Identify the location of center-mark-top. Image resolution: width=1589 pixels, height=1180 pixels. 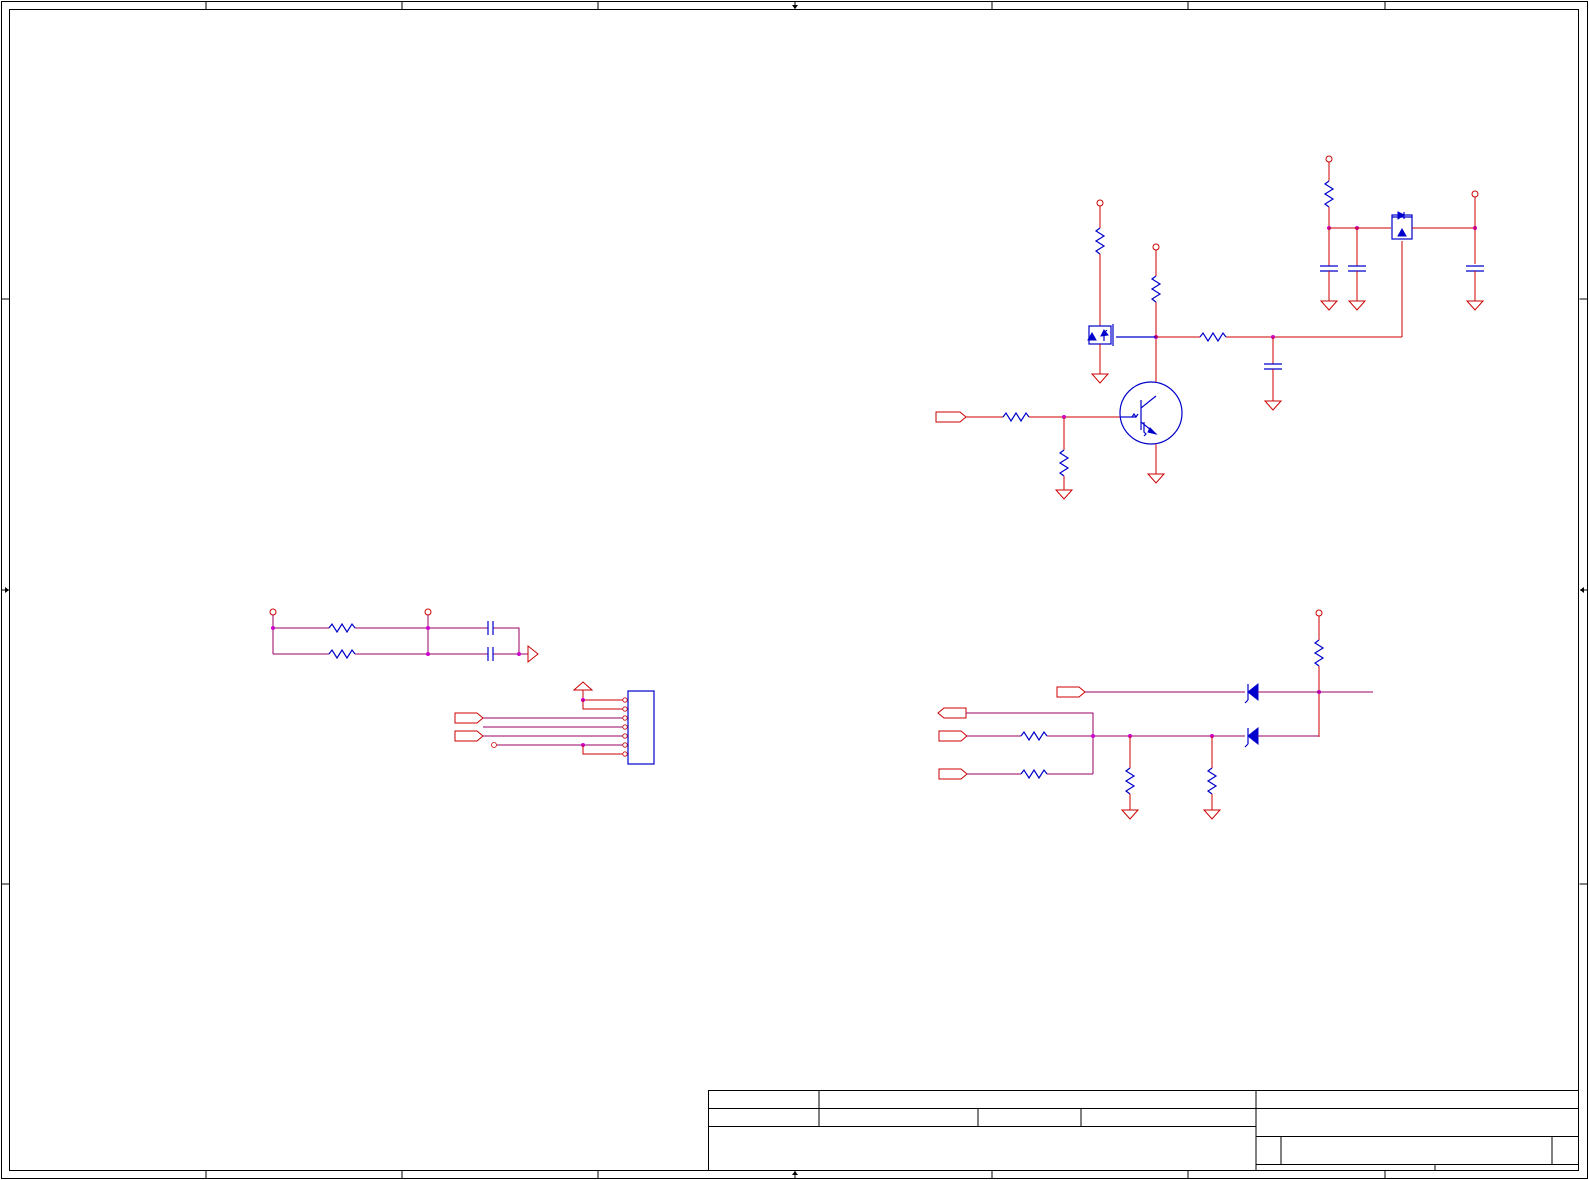
(795, 5).